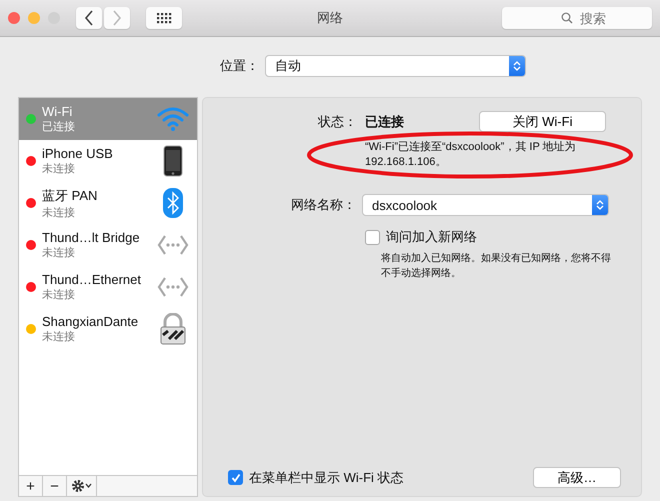  I want to click on gear-icon, so click(81, 486).